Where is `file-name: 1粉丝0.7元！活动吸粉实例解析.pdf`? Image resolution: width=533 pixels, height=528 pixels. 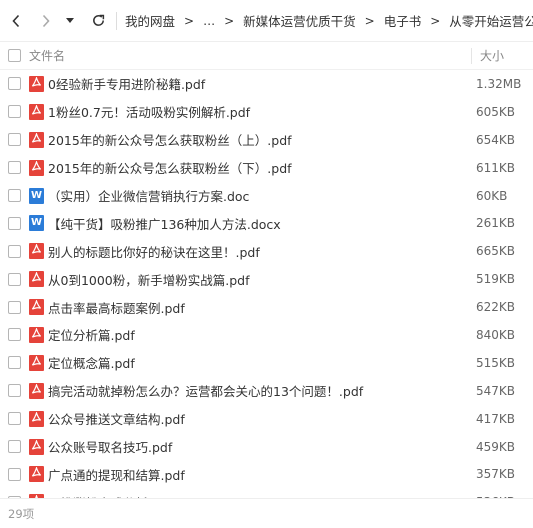 file-name: 1粉丝0.7元！活动吸粉实例解析.pdf is located at coordinates (149, 113).